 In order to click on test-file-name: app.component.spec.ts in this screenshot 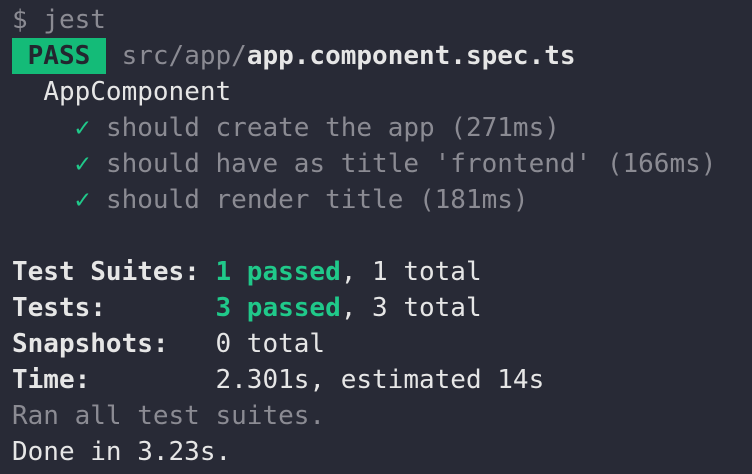, I will do `click(411, 56)`.